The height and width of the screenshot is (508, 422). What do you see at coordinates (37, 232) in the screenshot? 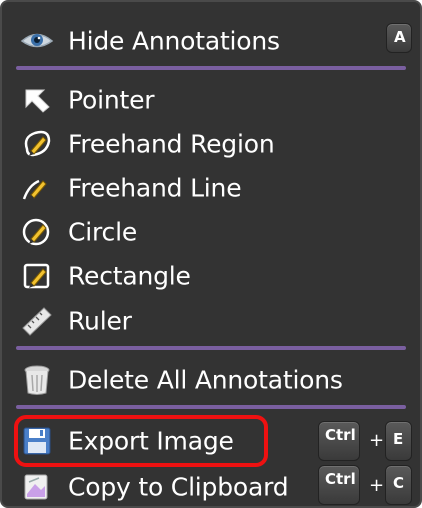
I see `circle-tool-icon` at bounding box center [37, 232].